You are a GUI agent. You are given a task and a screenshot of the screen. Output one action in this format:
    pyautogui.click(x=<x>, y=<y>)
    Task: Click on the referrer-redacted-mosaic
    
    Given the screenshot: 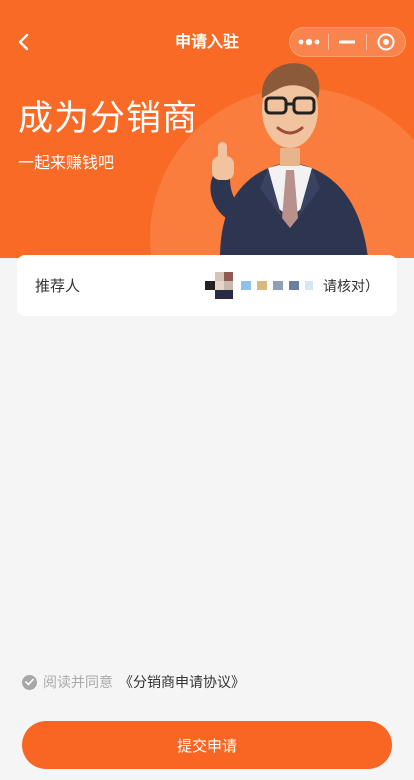 What is the action you would take?
    pyautogui.click(x=259, y=285)
    